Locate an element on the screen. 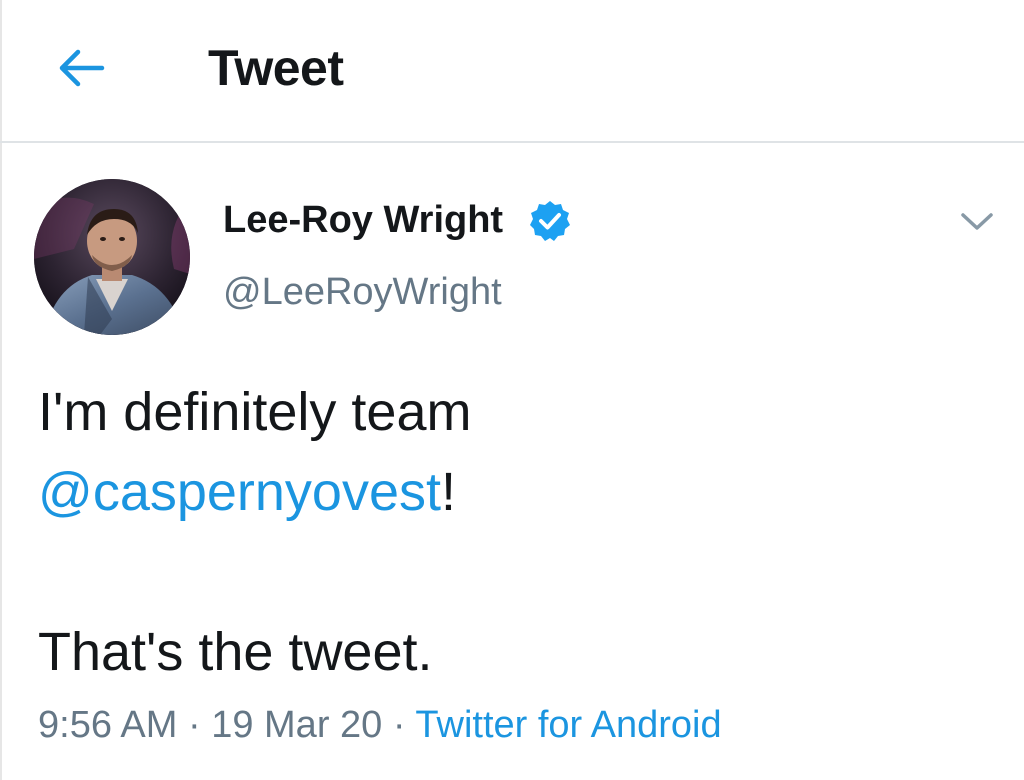 This screenshot has width=1024, height=780. tweet-source-link: Twitter for Android is located at coordinates (568, 725).